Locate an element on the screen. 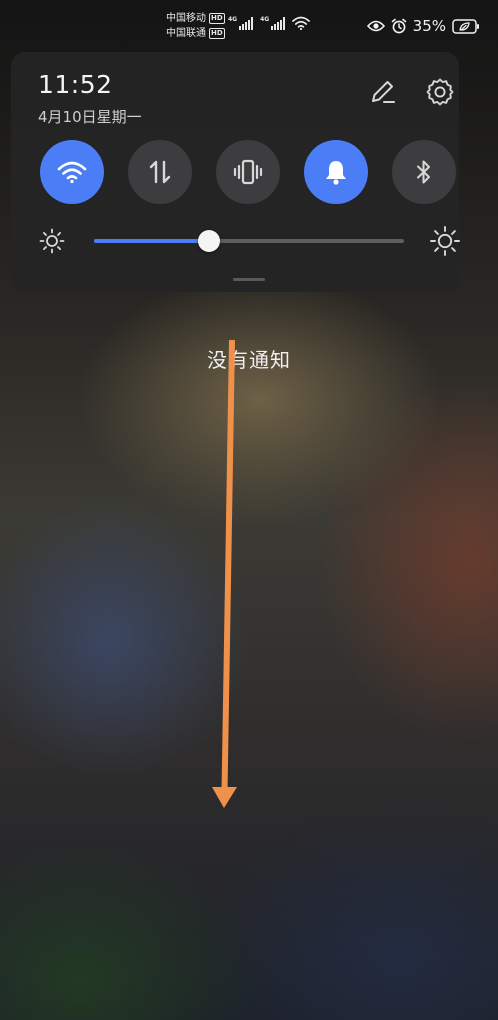  pencil-icon is located at coordinates (383, 92).